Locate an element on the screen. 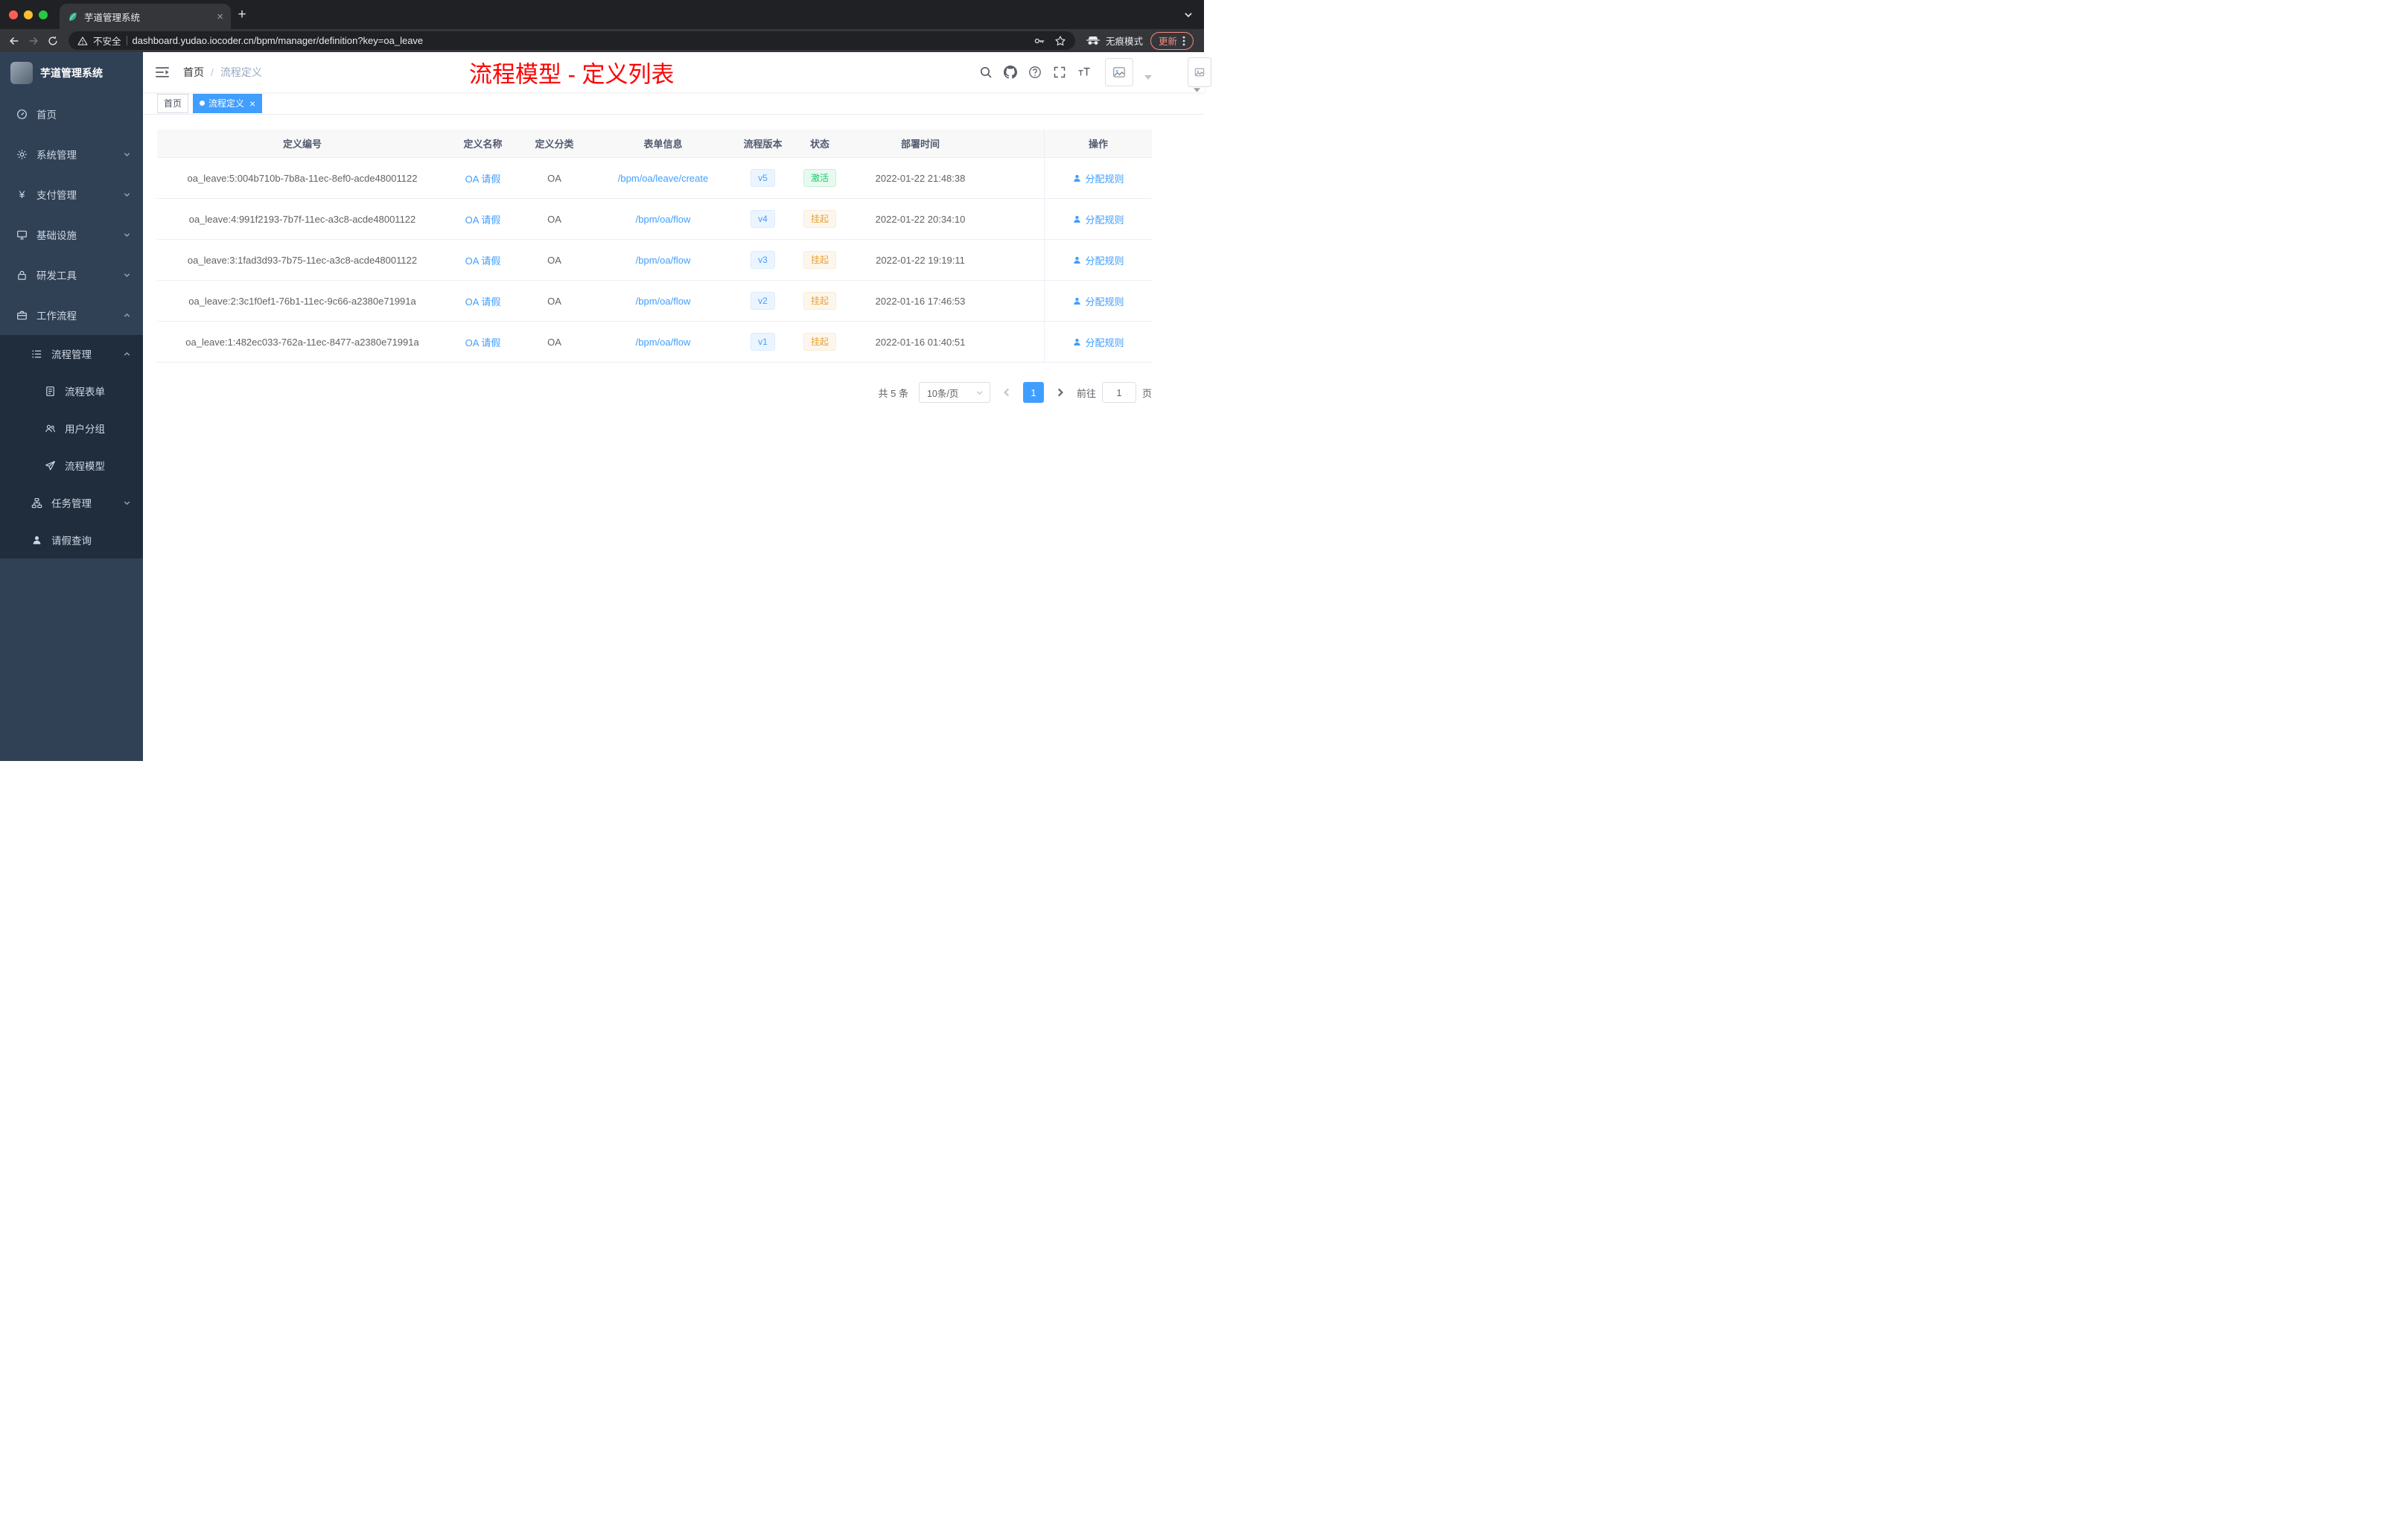  logo-title: 芋道管理系统 is located at coordinates (71, 73).